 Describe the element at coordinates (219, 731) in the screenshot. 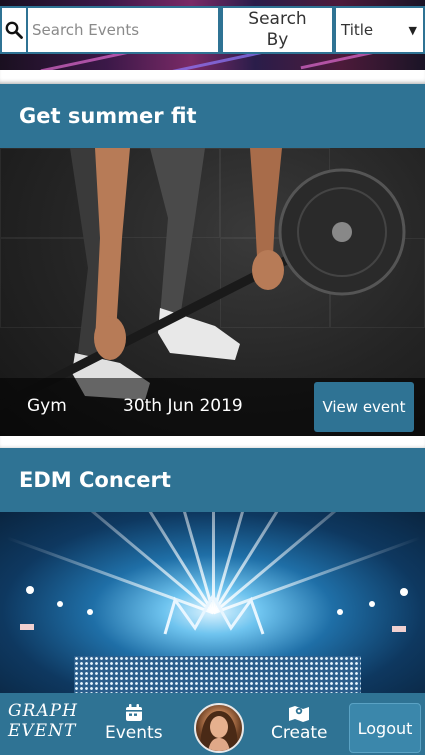

I see `avatar-portrait` at that location.